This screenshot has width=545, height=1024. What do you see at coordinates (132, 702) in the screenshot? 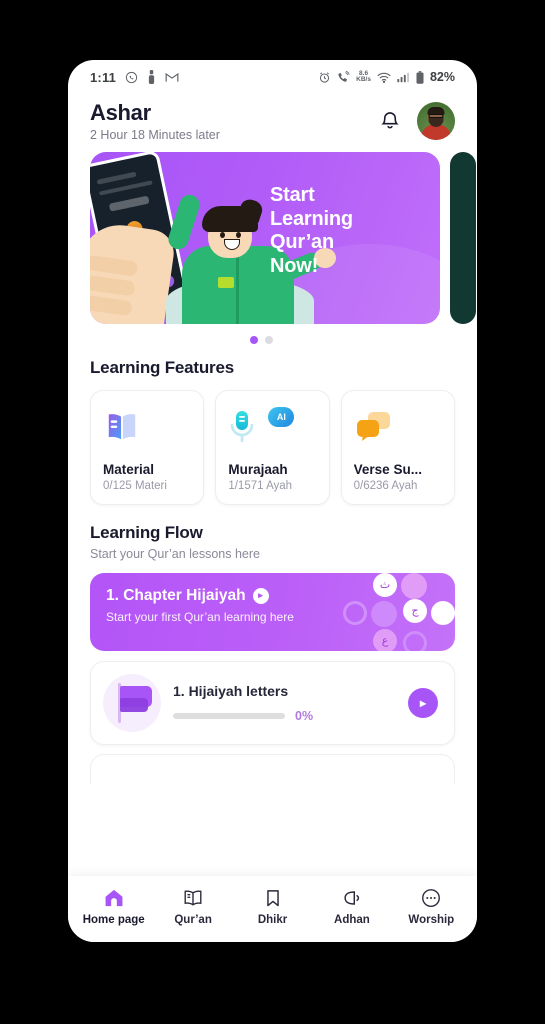
I see `flag-icon` at bounding box center [132, 702].